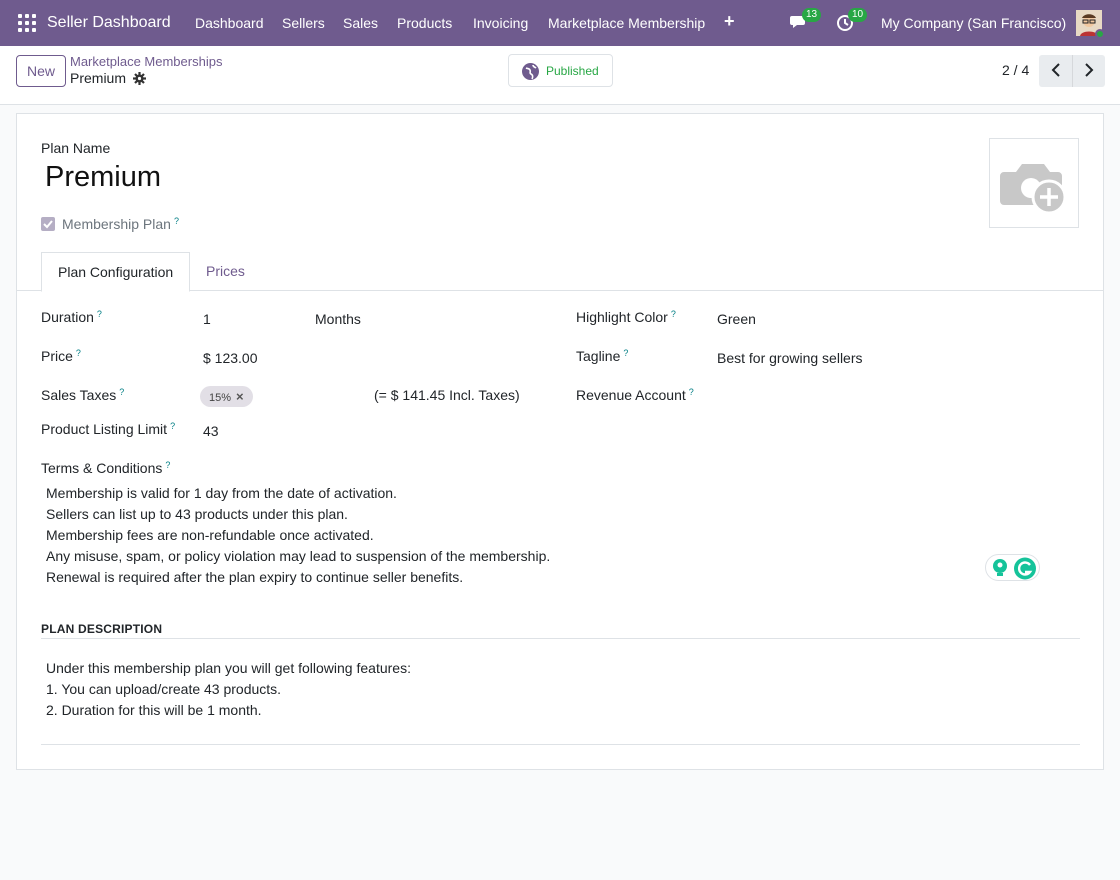  I want to click on pager-previous-button, so click(1055, 71).